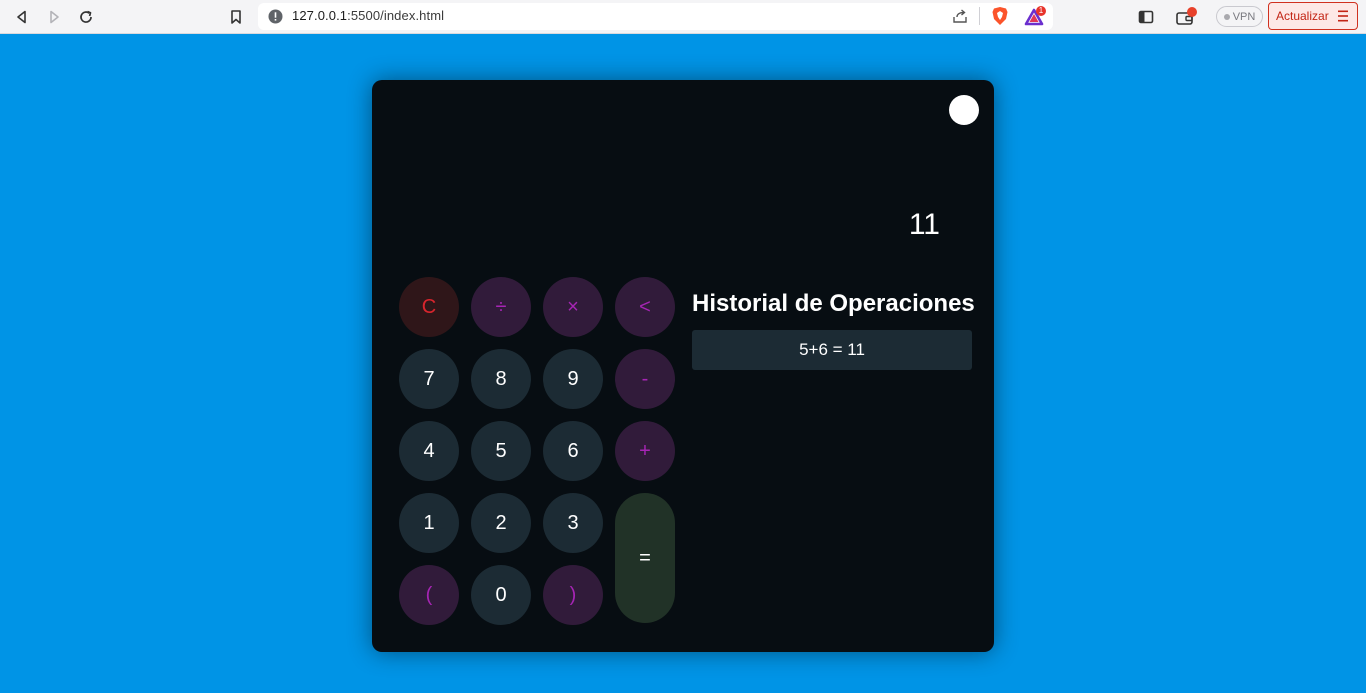 Image resolution: width=1366 pixels, height=693 pixels. What do you see at coordinates (573, 379) in the screenshot?
I see `digit-9-button: 9` at bounding box center [573, 379].